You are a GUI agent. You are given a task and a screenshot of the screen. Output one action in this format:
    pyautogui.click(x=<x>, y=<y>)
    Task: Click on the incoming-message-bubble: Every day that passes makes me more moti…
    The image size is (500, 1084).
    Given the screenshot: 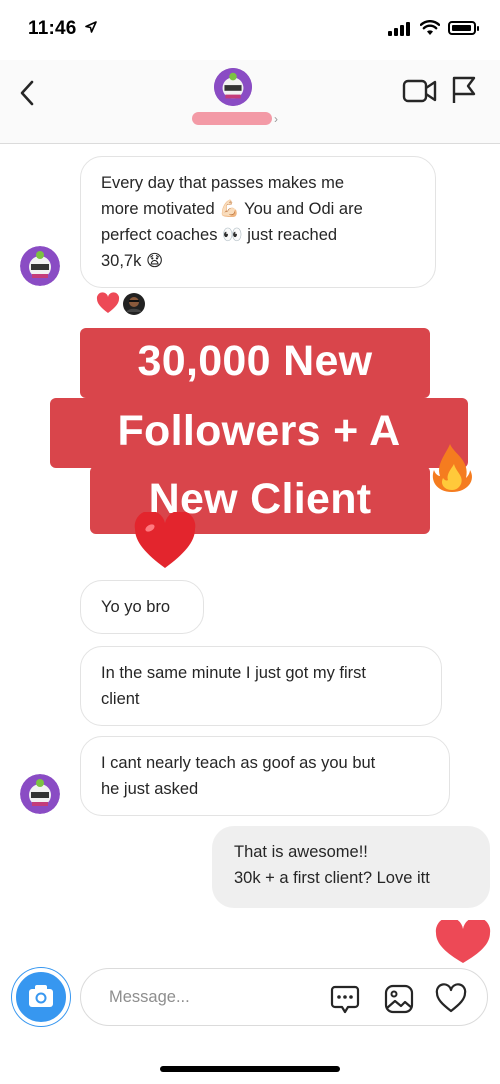 What is the action you would take?
    pyautogui.click(x=258, y=222)
    